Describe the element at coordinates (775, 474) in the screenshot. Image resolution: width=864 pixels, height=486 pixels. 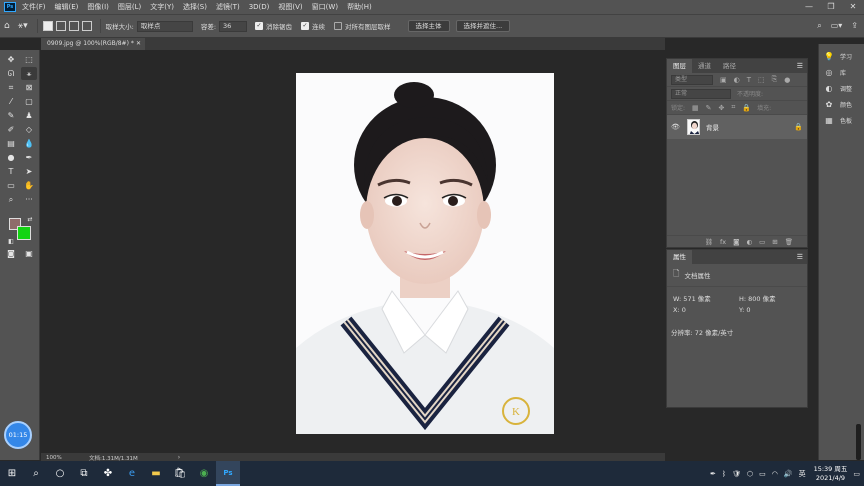
I see `wifi-icon: ◠` at that location.